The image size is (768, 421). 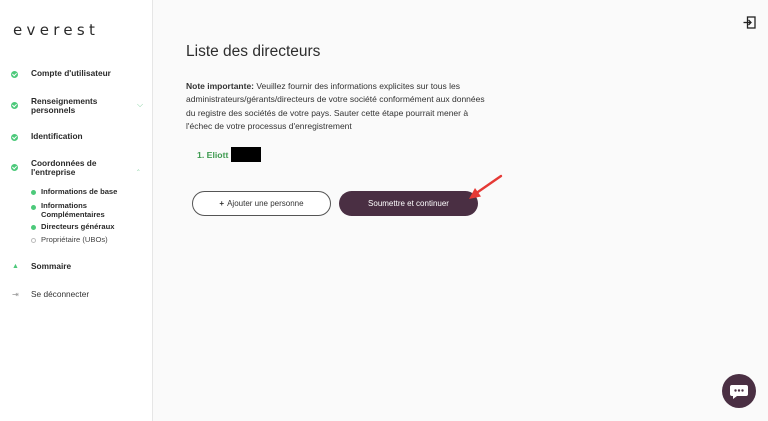 I want to click on sidebar-subitem-ubos: Propriétaire (UBOs), so click(x=69, y=240).